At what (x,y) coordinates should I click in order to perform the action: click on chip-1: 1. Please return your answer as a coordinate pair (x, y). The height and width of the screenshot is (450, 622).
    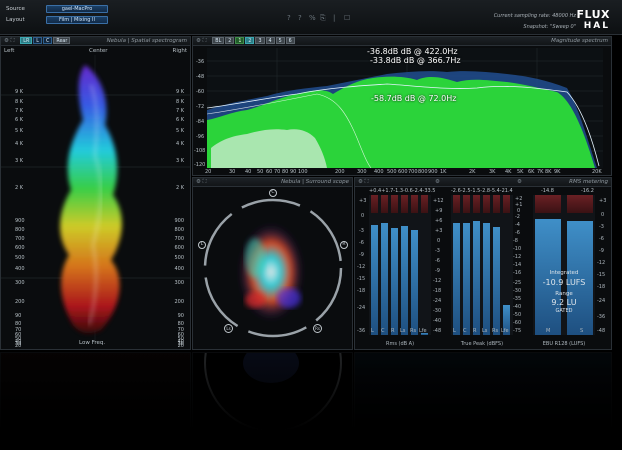
    Looking at the image, I should click on (240, 40).